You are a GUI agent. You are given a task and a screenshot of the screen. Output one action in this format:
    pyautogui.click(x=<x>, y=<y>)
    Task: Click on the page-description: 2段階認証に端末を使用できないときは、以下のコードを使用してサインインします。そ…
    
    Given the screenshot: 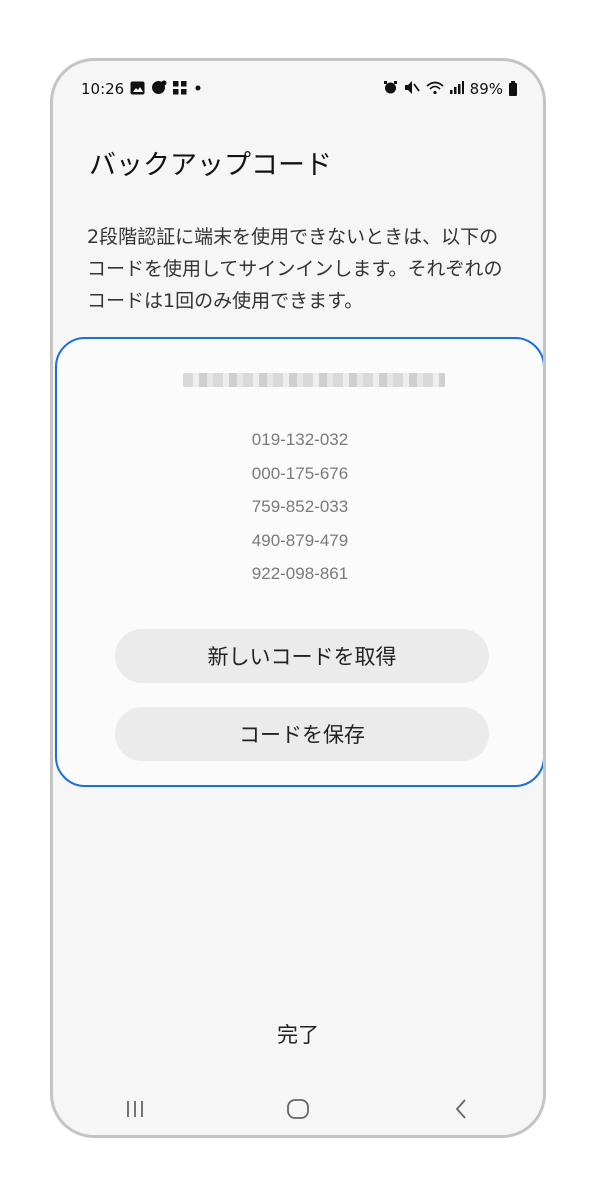 What is the action you would take?
    pyautogui.click(x=295, y=269)
    